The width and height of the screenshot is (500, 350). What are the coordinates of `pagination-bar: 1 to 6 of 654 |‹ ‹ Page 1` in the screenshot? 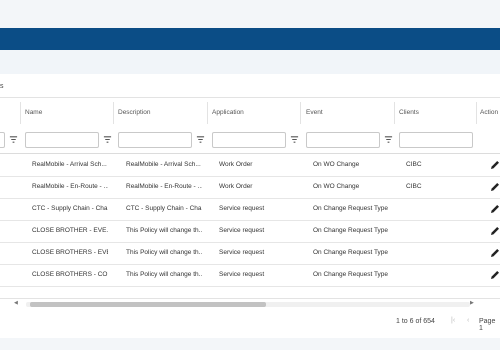 It's located at (250, 323).